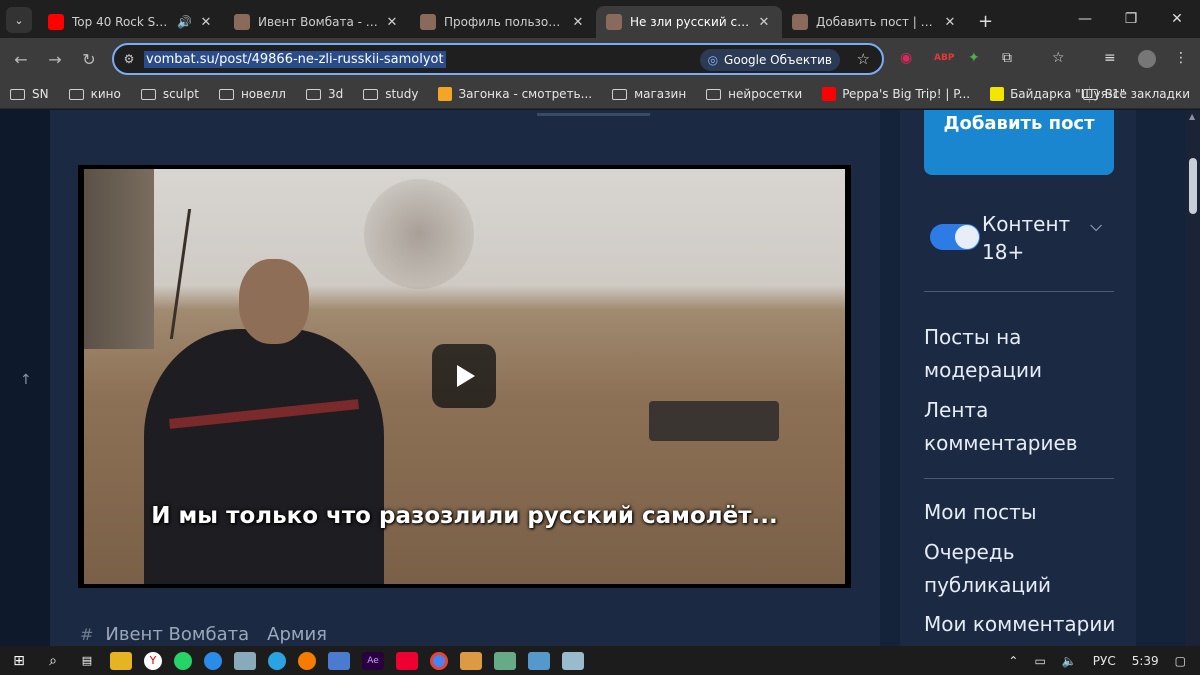 This screenshot has width=1200, height=675. I want to click on tab-4: Добавить пост | Vombat ✕, so click(875, 22).